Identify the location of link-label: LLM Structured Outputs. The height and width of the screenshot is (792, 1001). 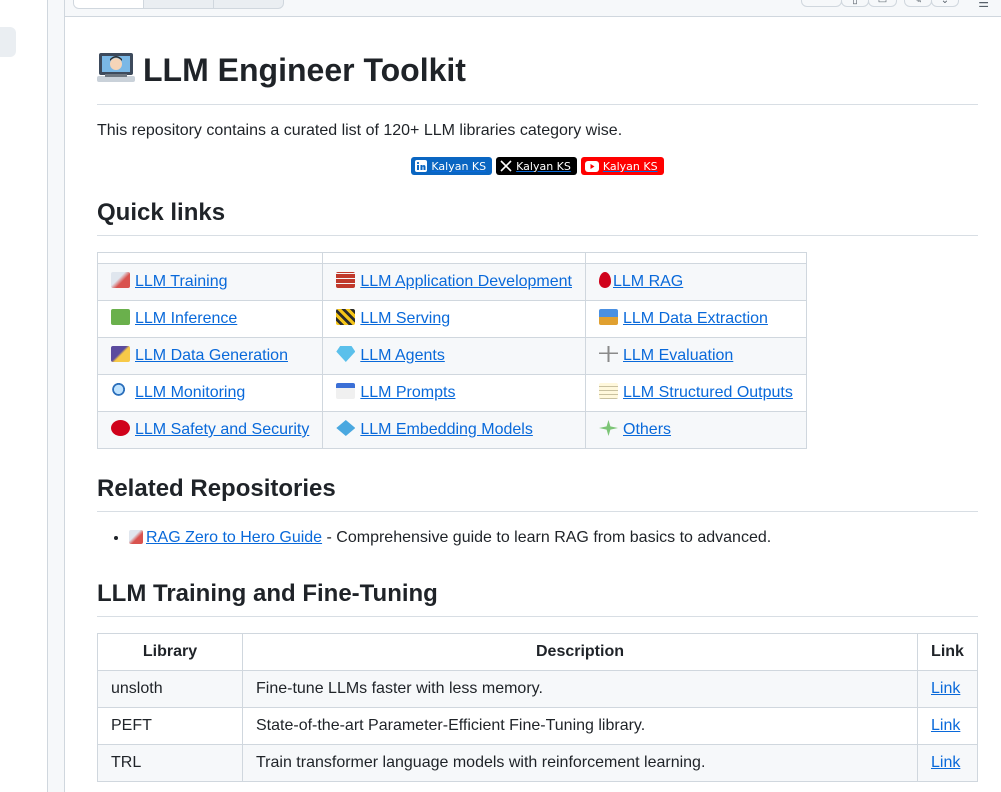
(708, 392).